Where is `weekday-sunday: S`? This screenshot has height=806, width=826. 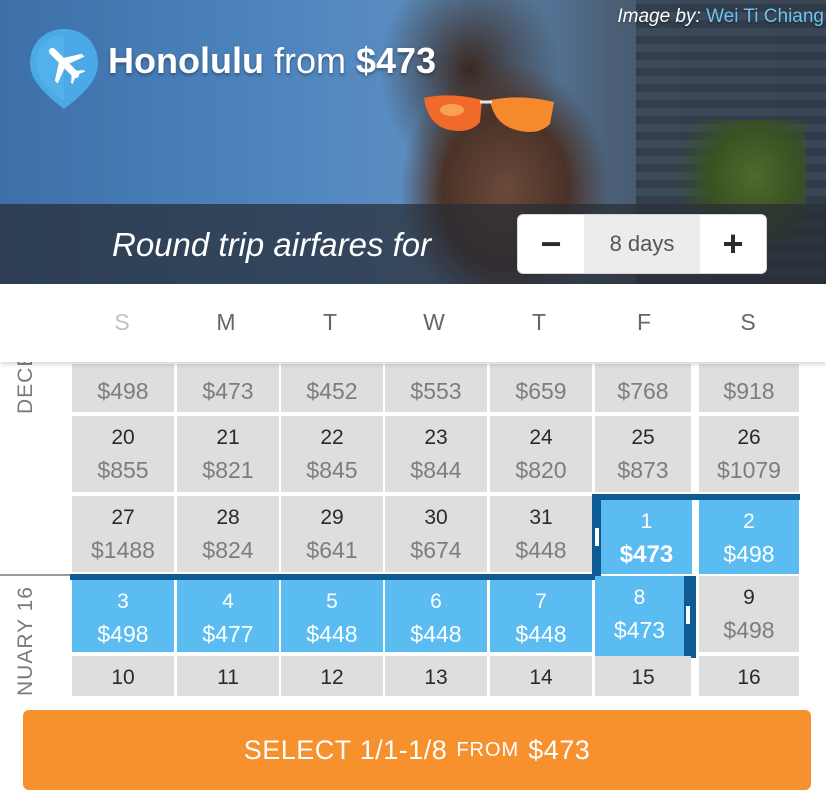
weekday-sunday: S is located at coordinates (122, 322).